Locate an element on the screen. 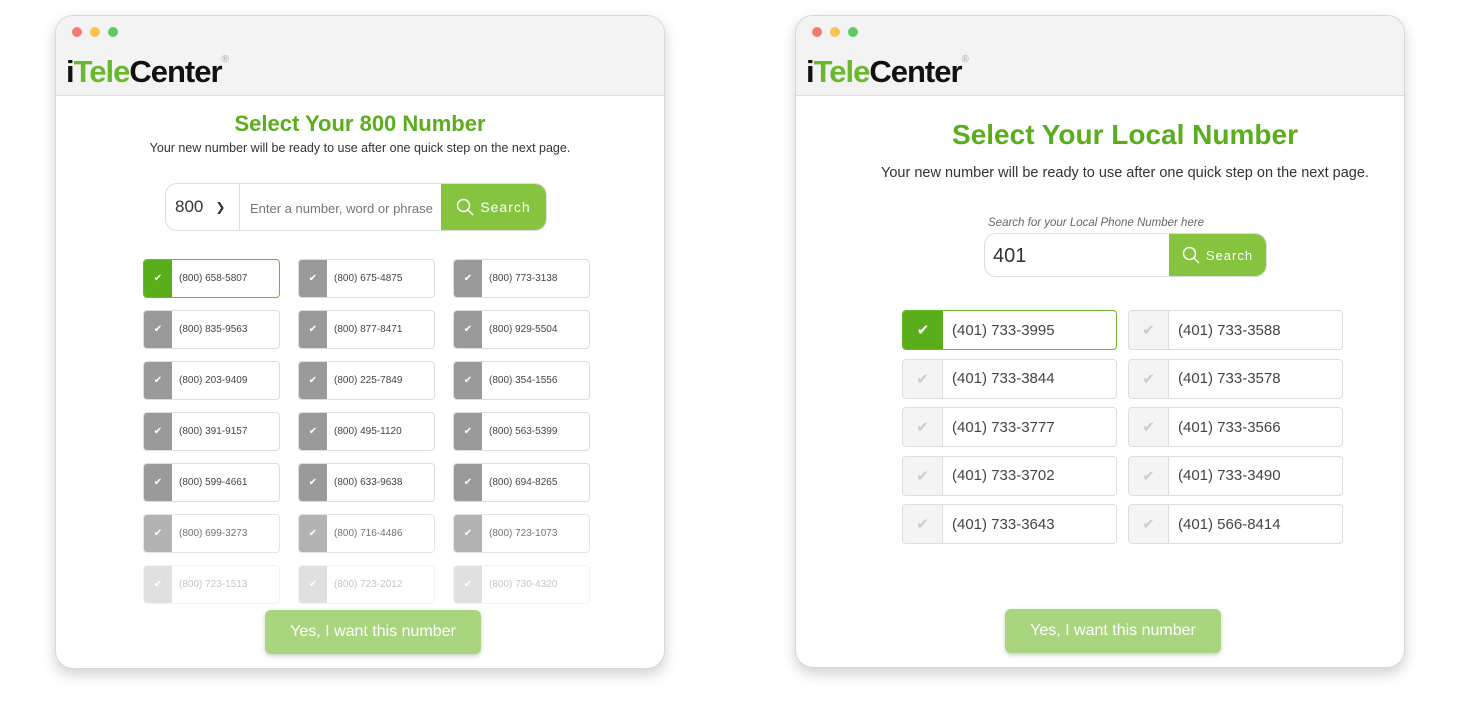 The image size is (1462, 705). number-option: ✔ (800) 699-3273 is located at coordinates (211, 533).